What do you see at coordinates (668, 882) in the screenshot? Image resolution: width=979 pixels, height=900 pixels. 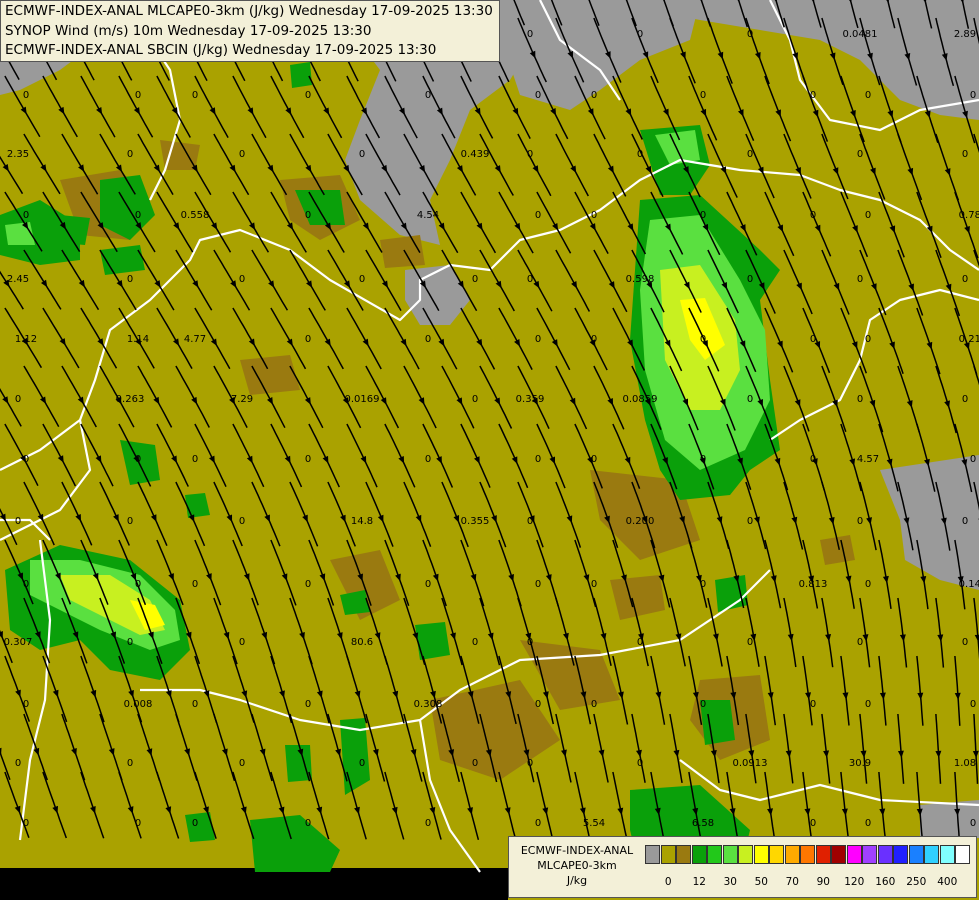 I see `colorbar-tick-label: 0` at bounding box center [668, 882].